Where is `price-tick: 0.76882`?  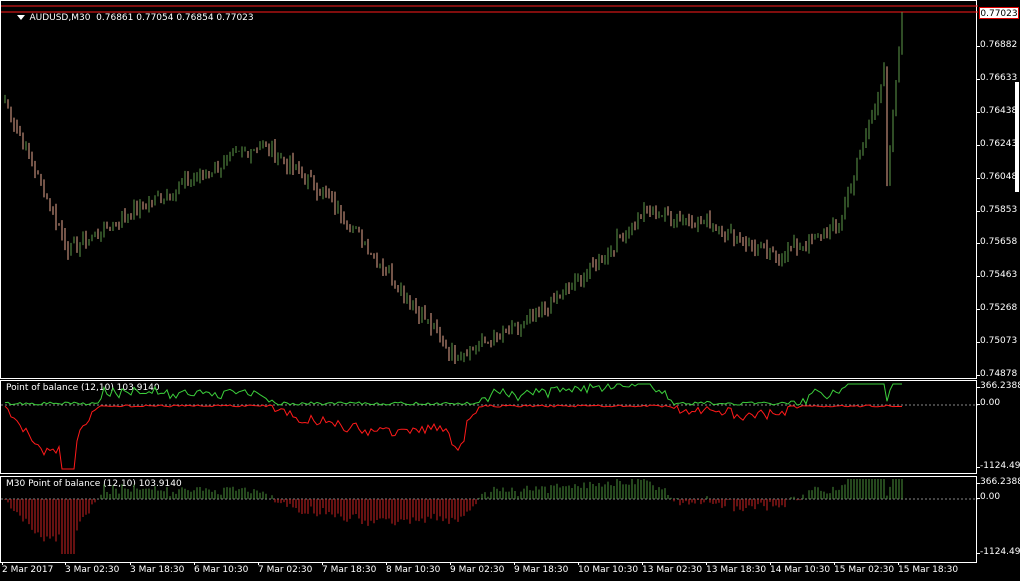 price-tick: 0.76882 is located at coordinates (996, 45).